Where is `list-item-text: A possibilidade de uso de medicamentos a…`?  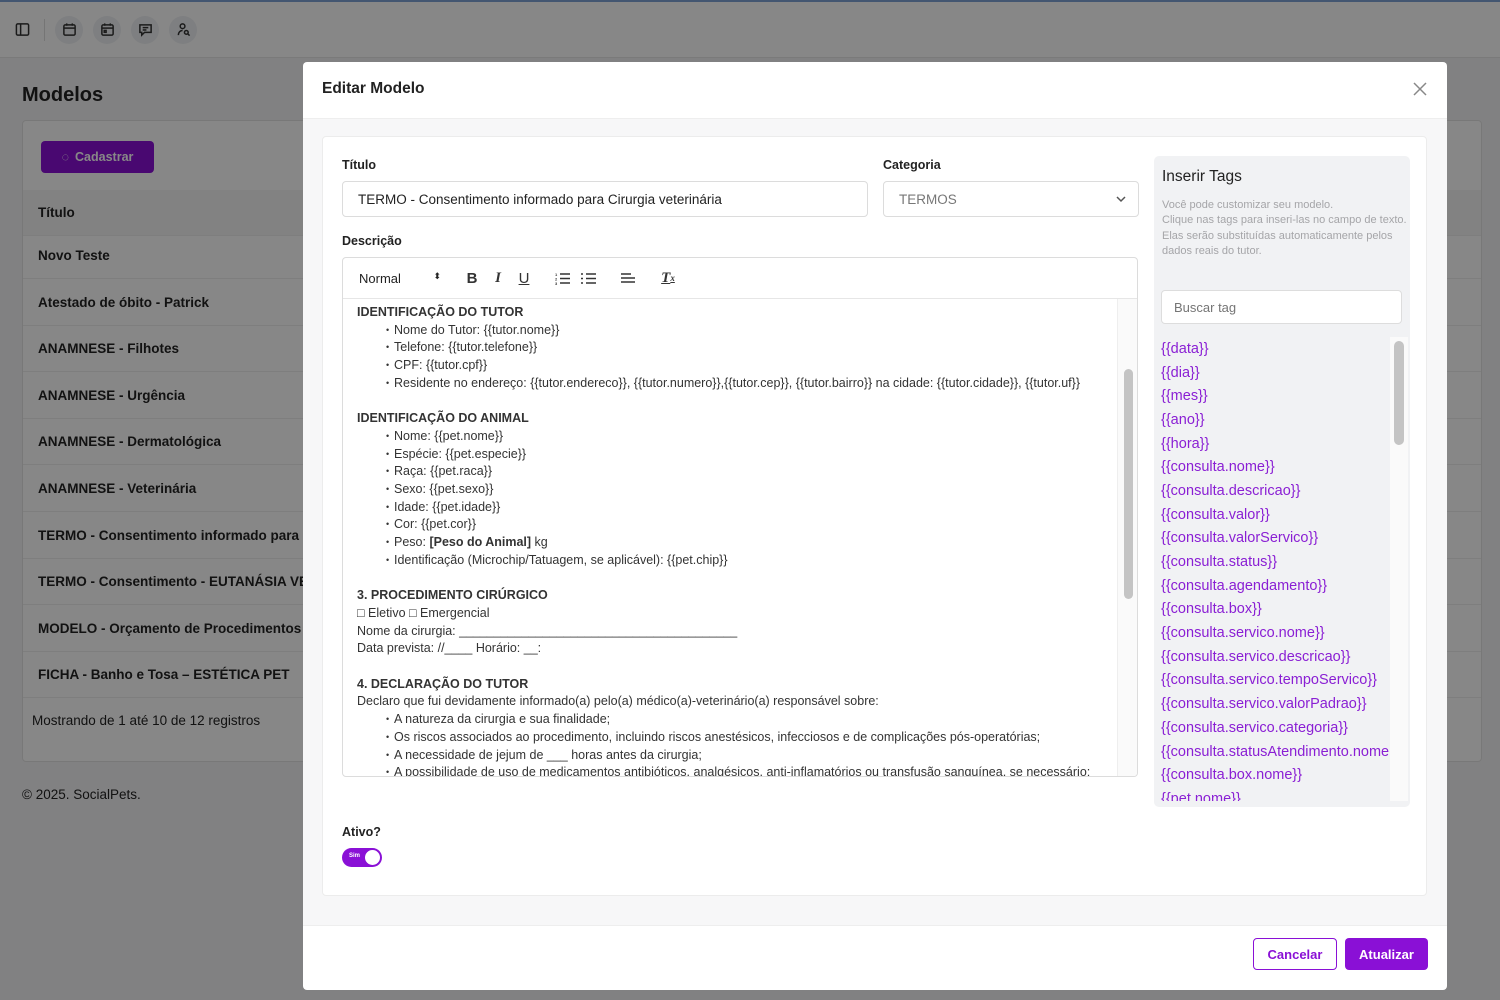 list-item-text: A possibilidade de uso de medicamentos a… is located at coordinates (742, 771).